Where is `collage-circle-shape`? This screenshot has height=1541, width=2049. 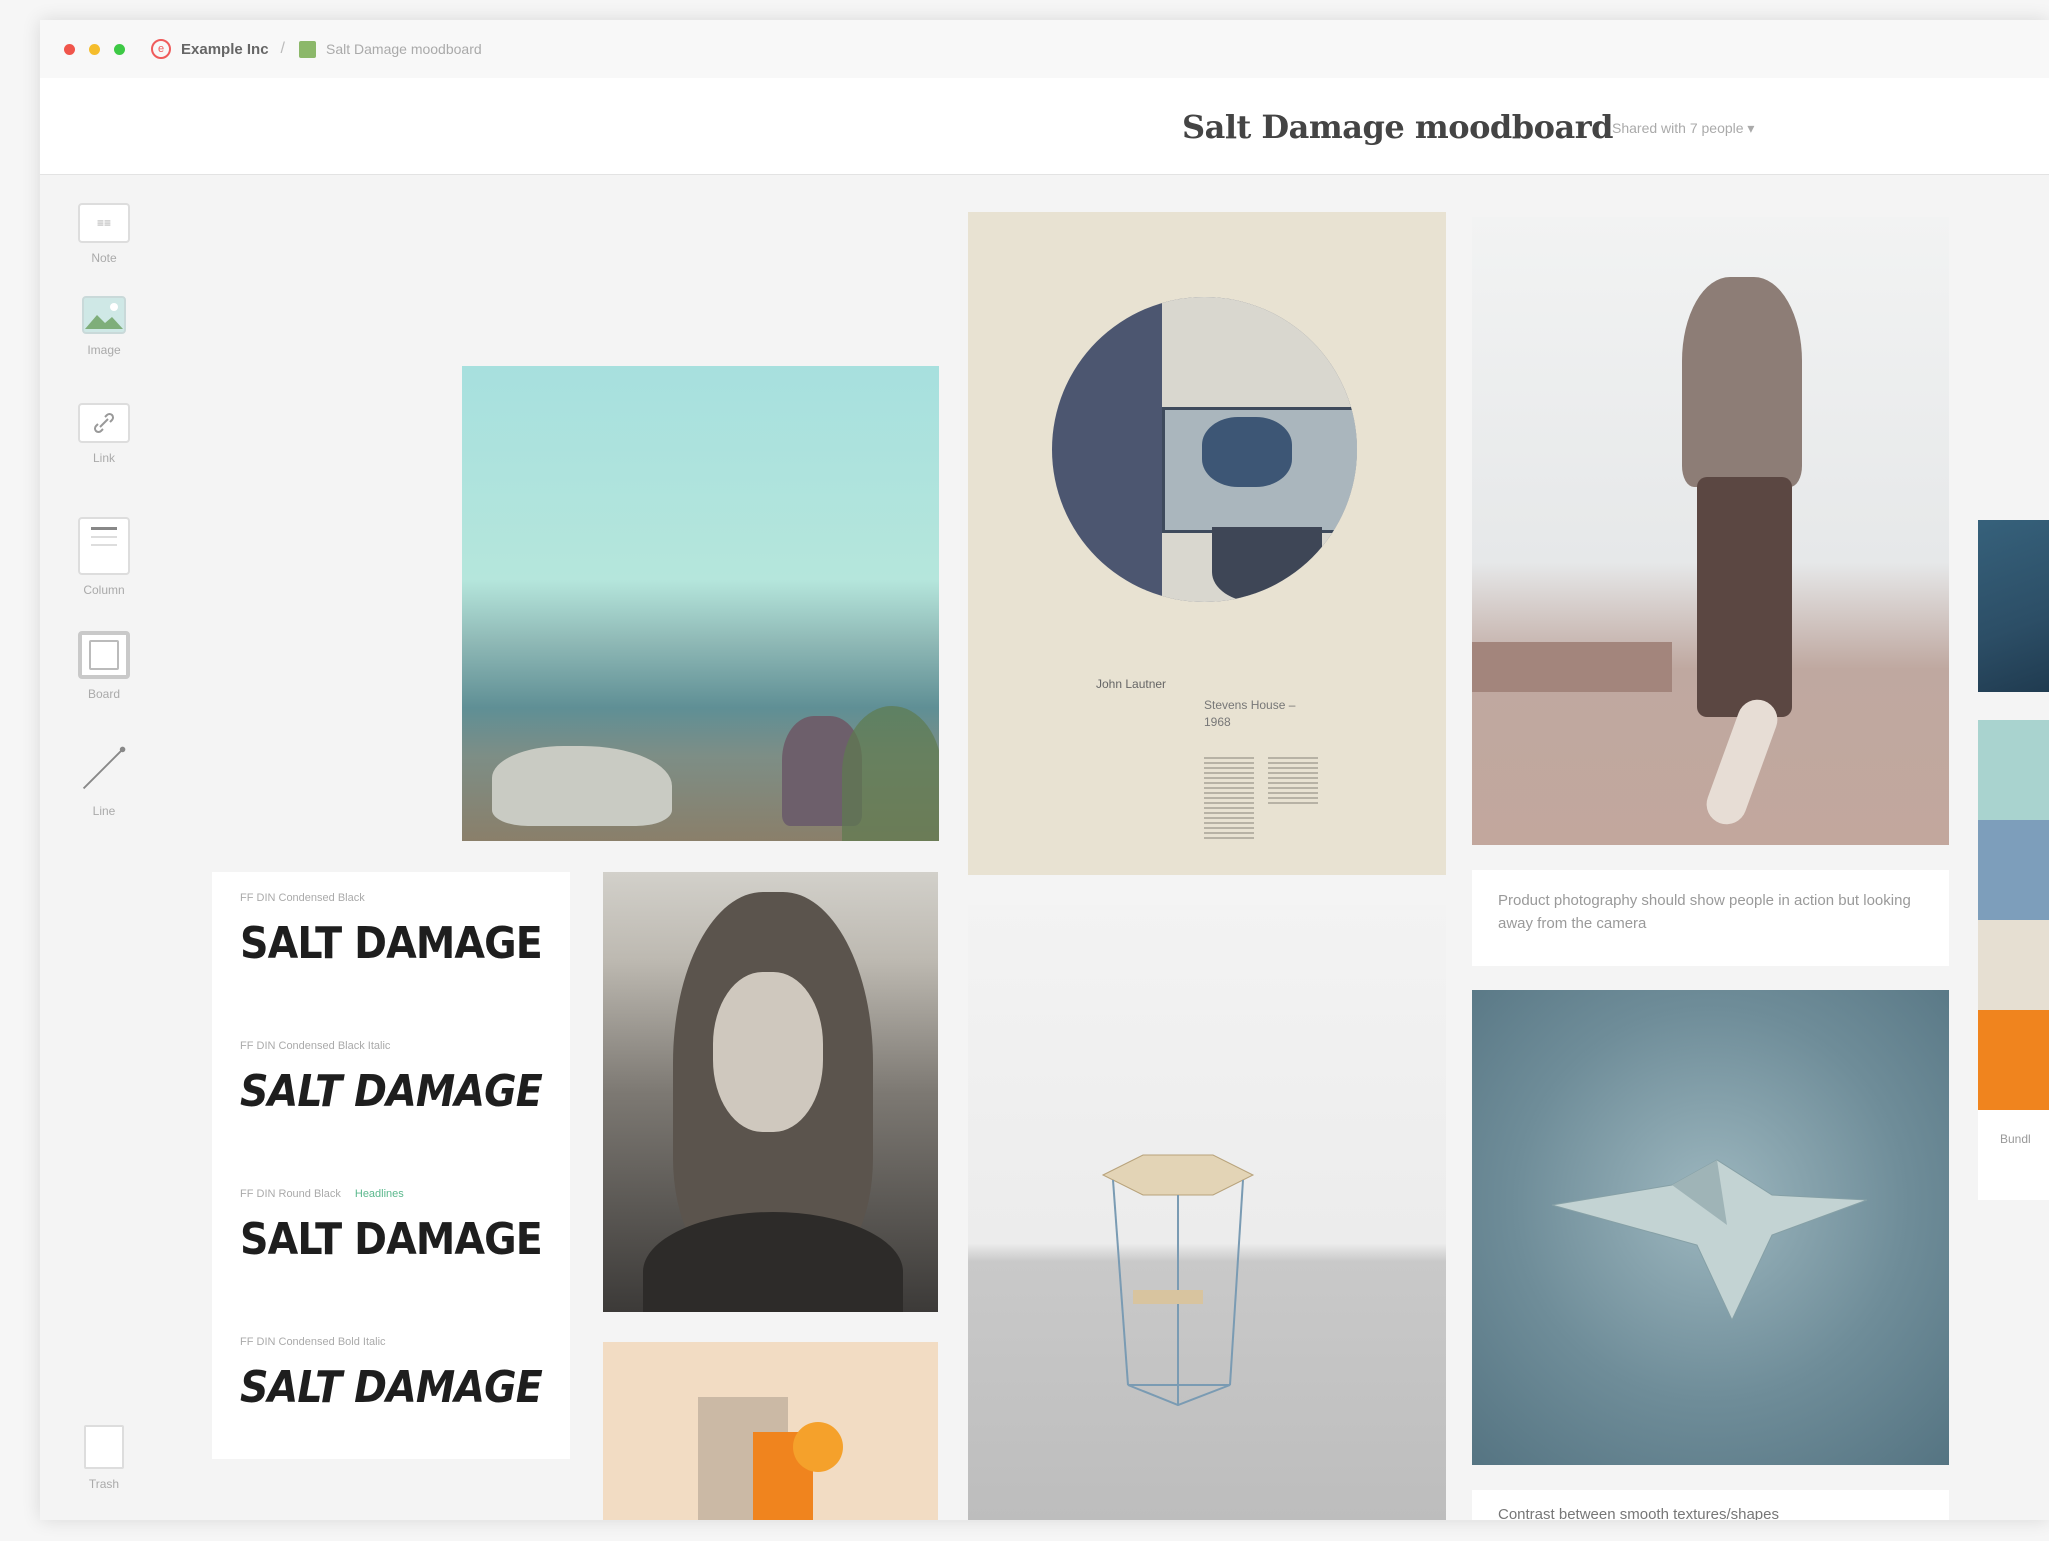 collage-circle-shape is located at coordinates (818, 1447).